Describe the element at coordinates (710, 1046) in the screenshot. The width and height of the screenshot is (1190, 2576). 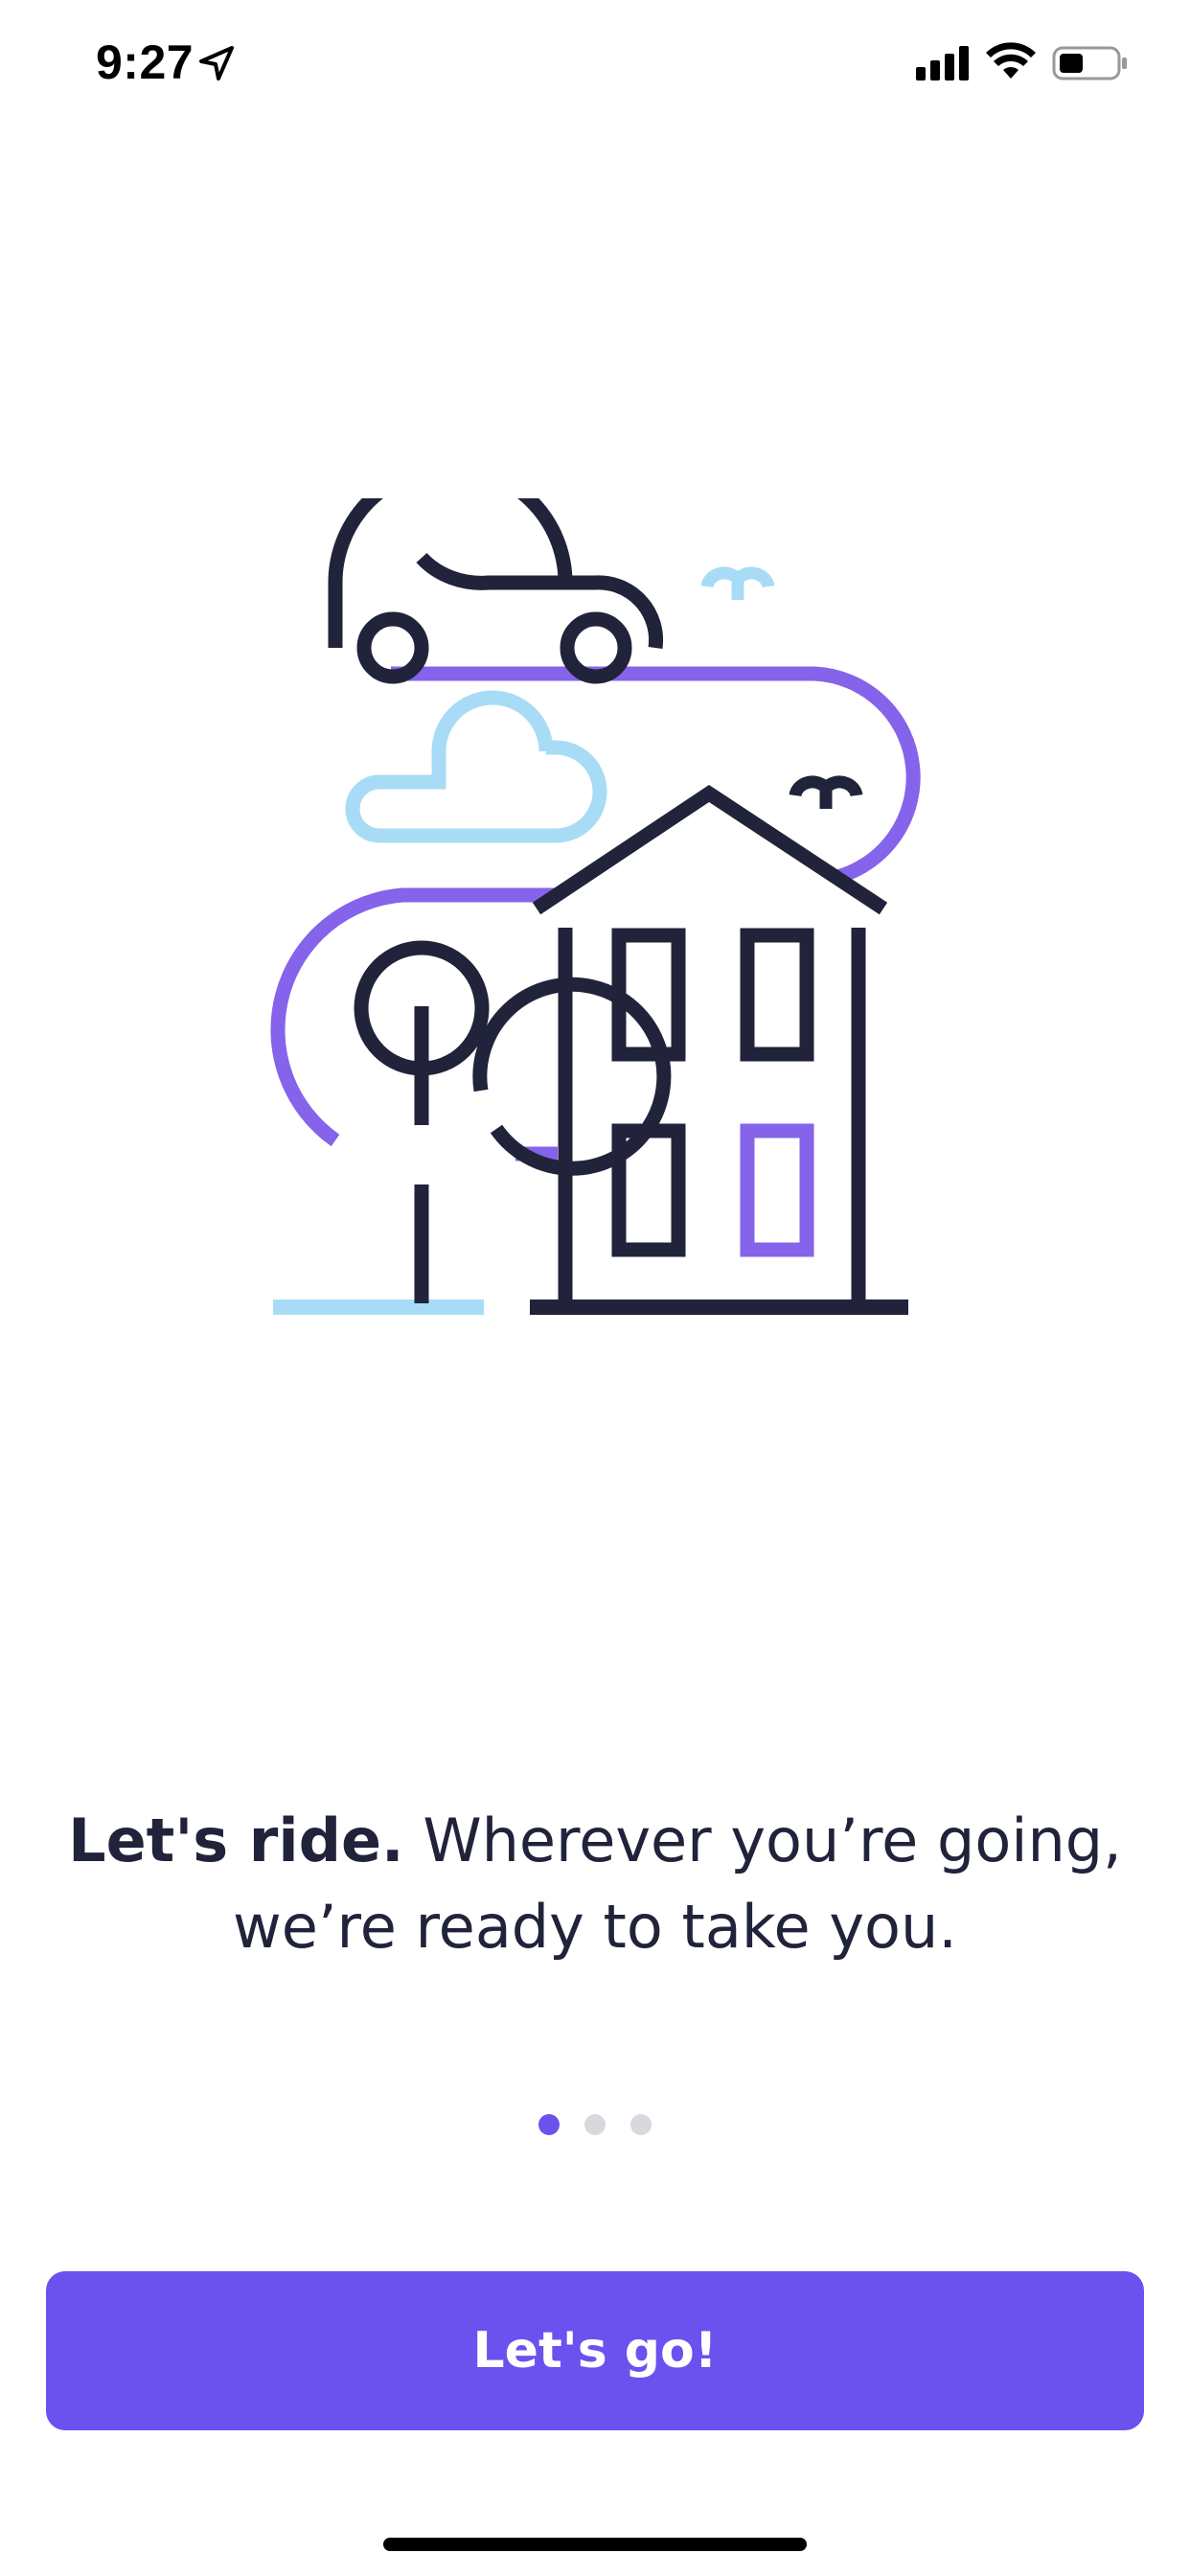
I see `house` at that location.